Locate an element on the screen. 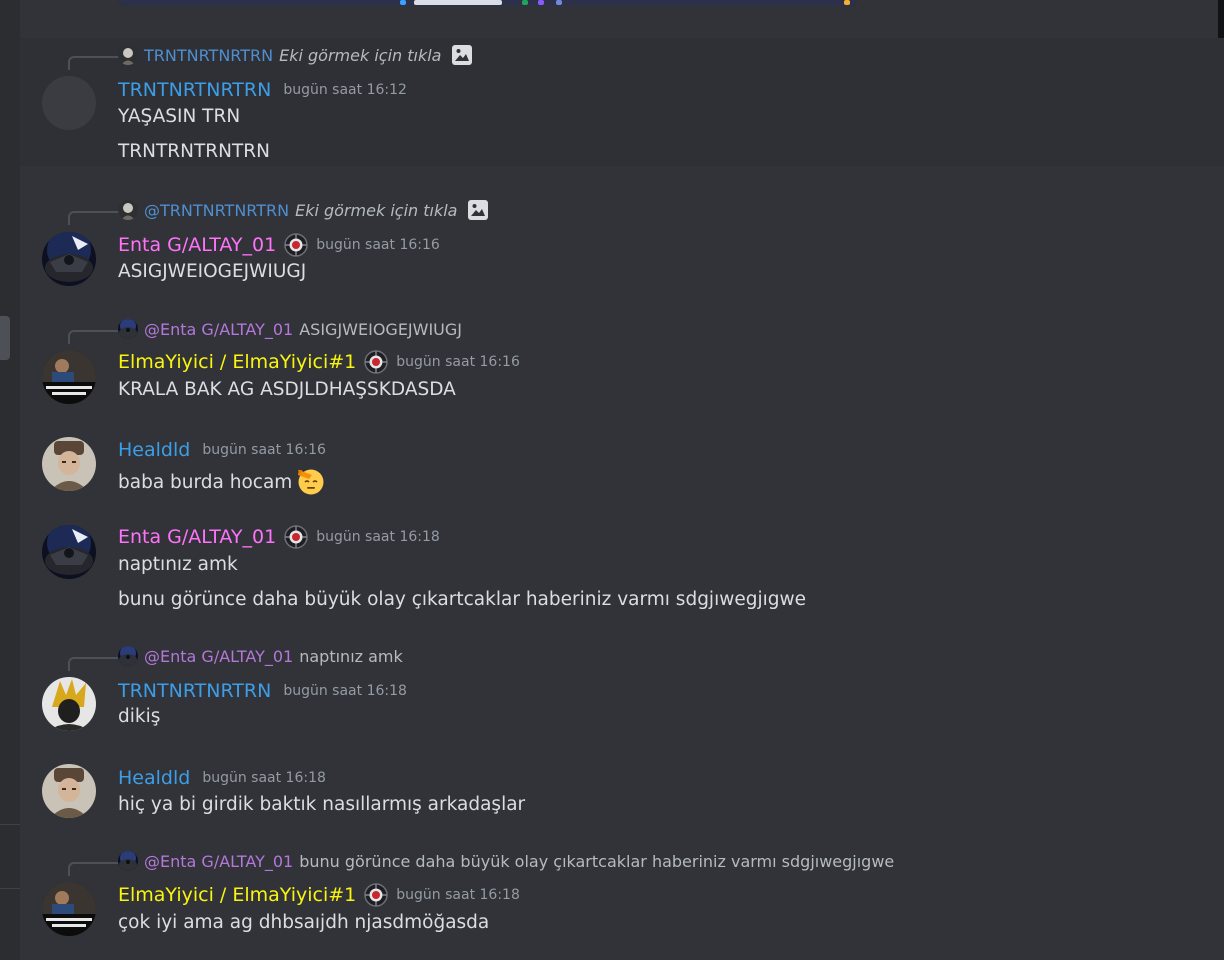 This screenshot has width=1224, height=960. message-content: naptınız amk is located at coordinates (178, 564).